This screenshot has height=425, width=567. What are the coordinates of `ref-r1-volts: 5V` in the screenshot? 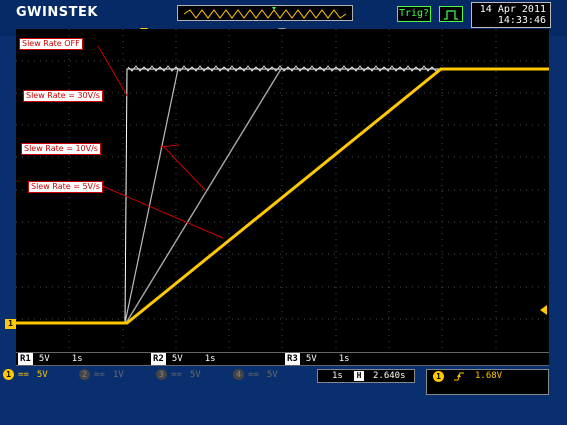 It's located at (44, 359).